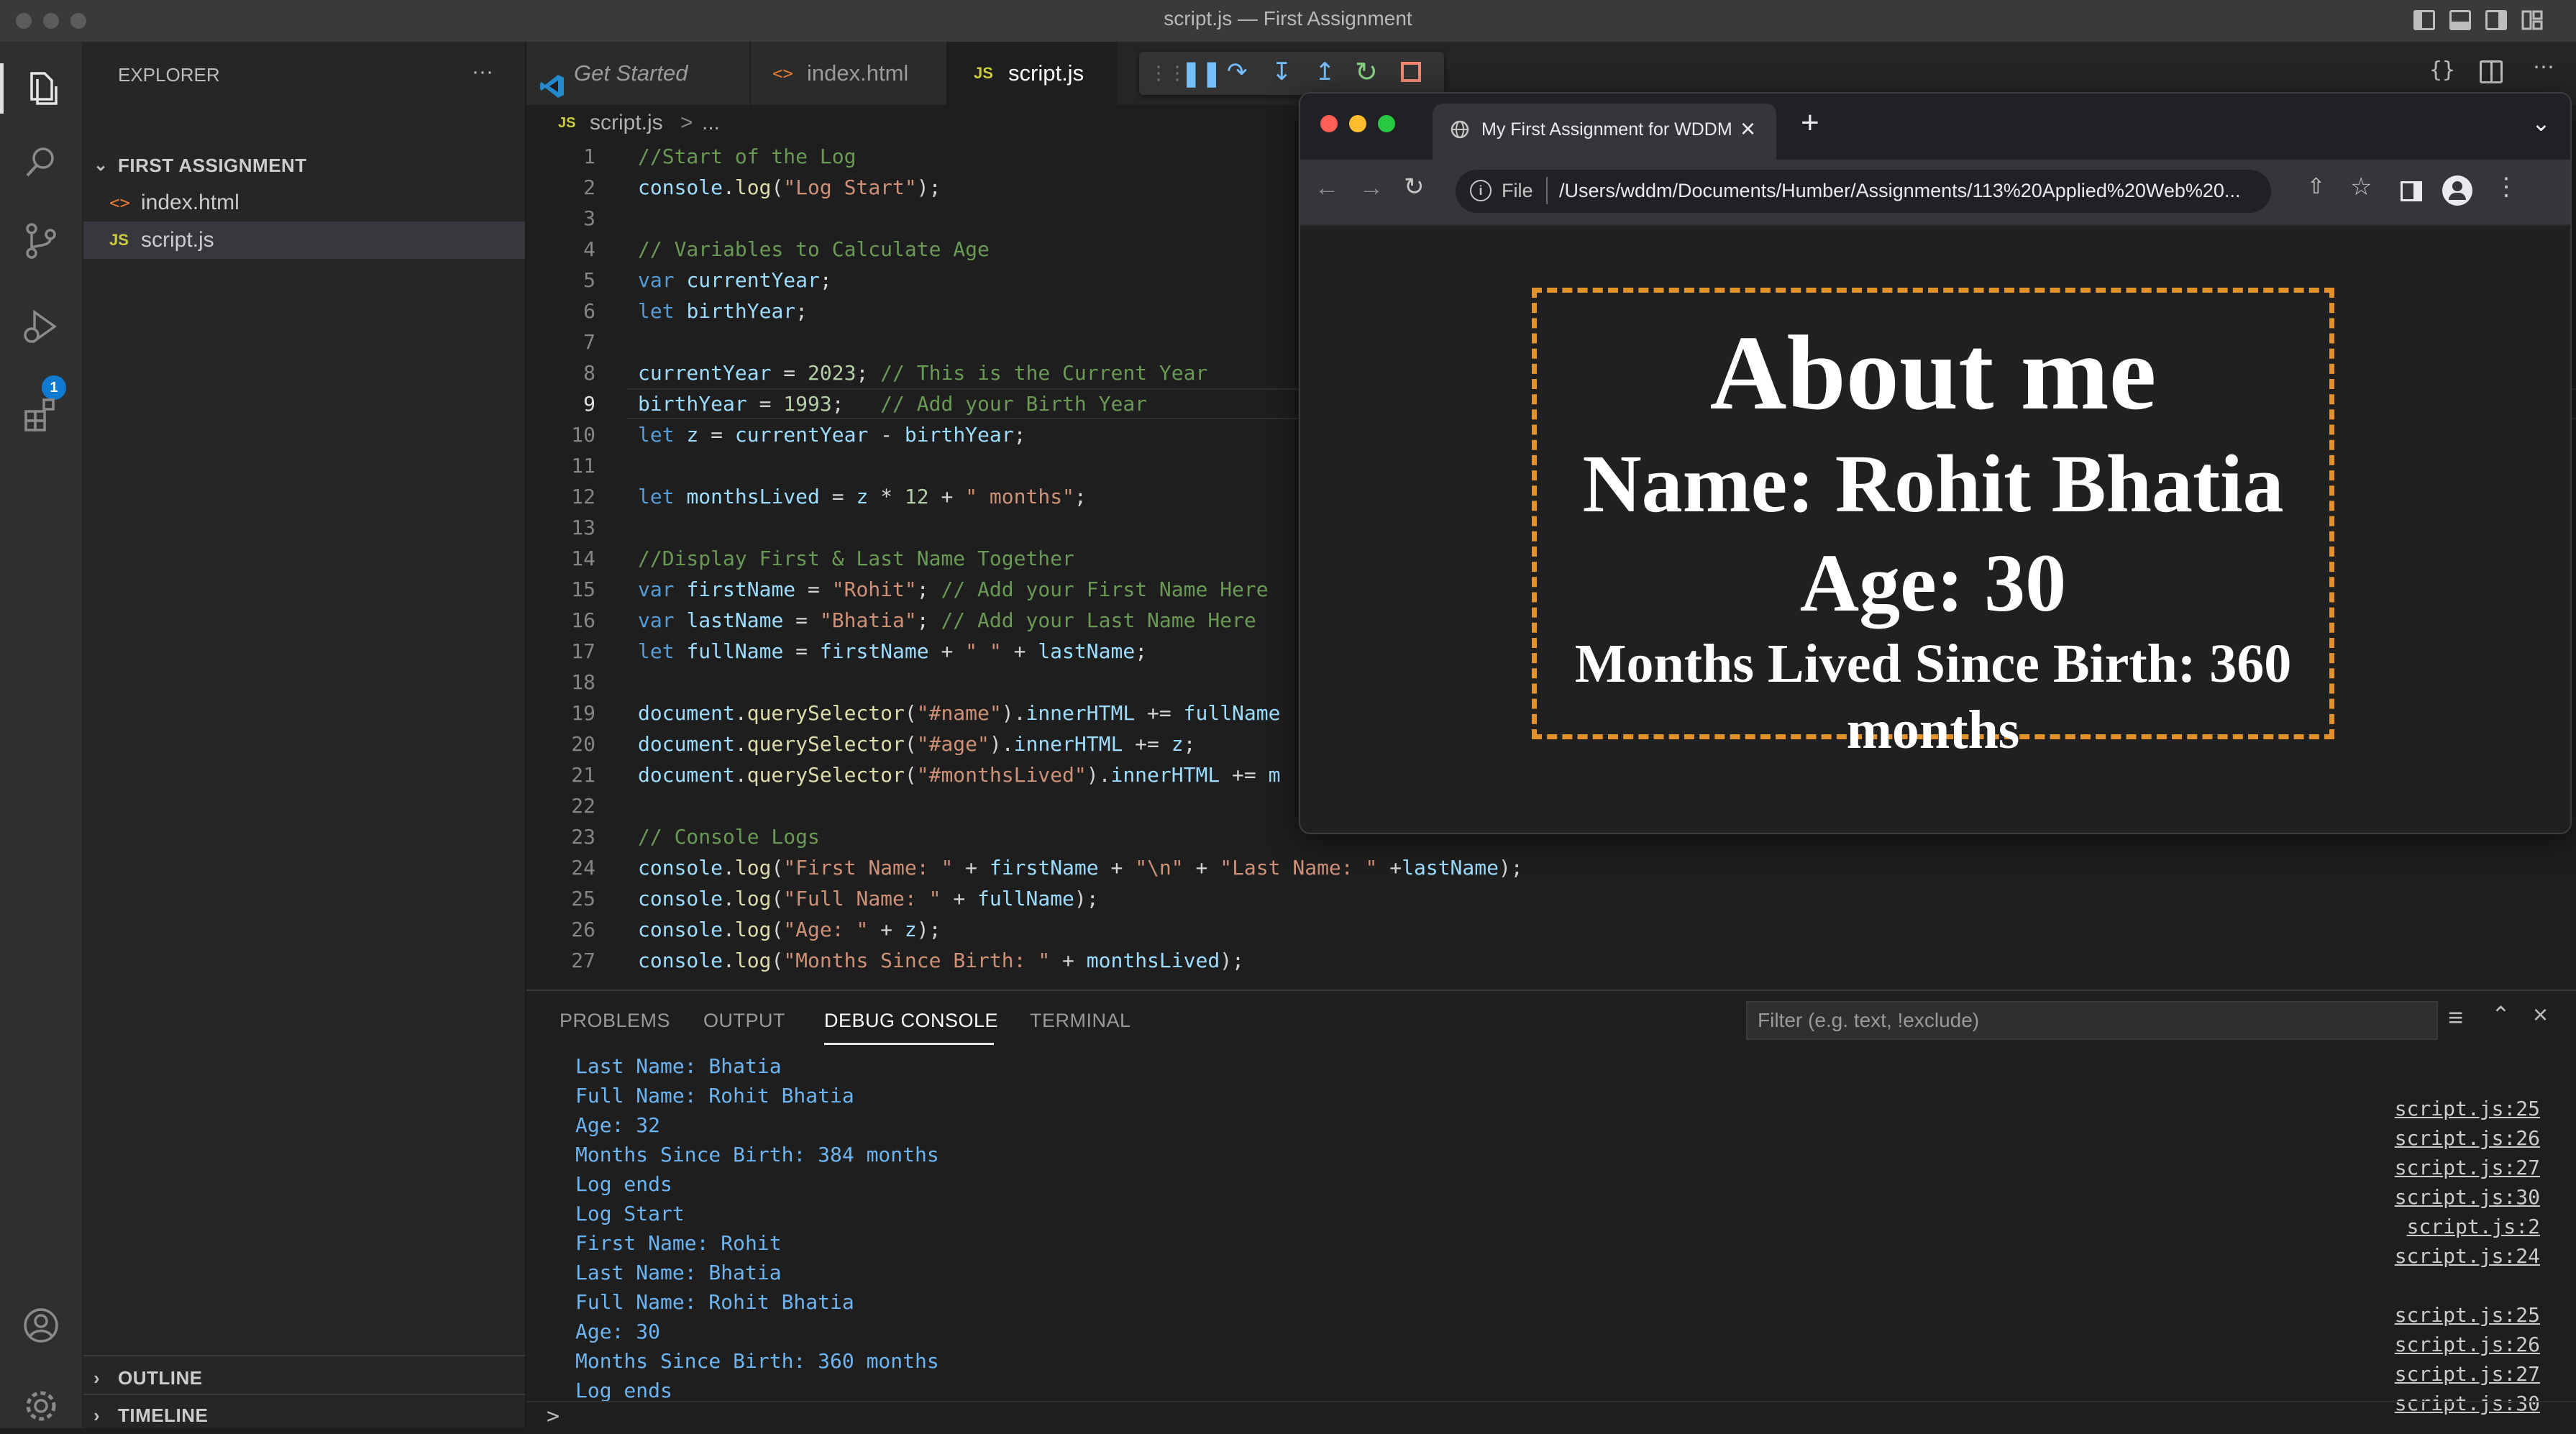 The width and height of the screenshot is (2576, 1434). I want to click on line-number: 20, so click(583, 744).